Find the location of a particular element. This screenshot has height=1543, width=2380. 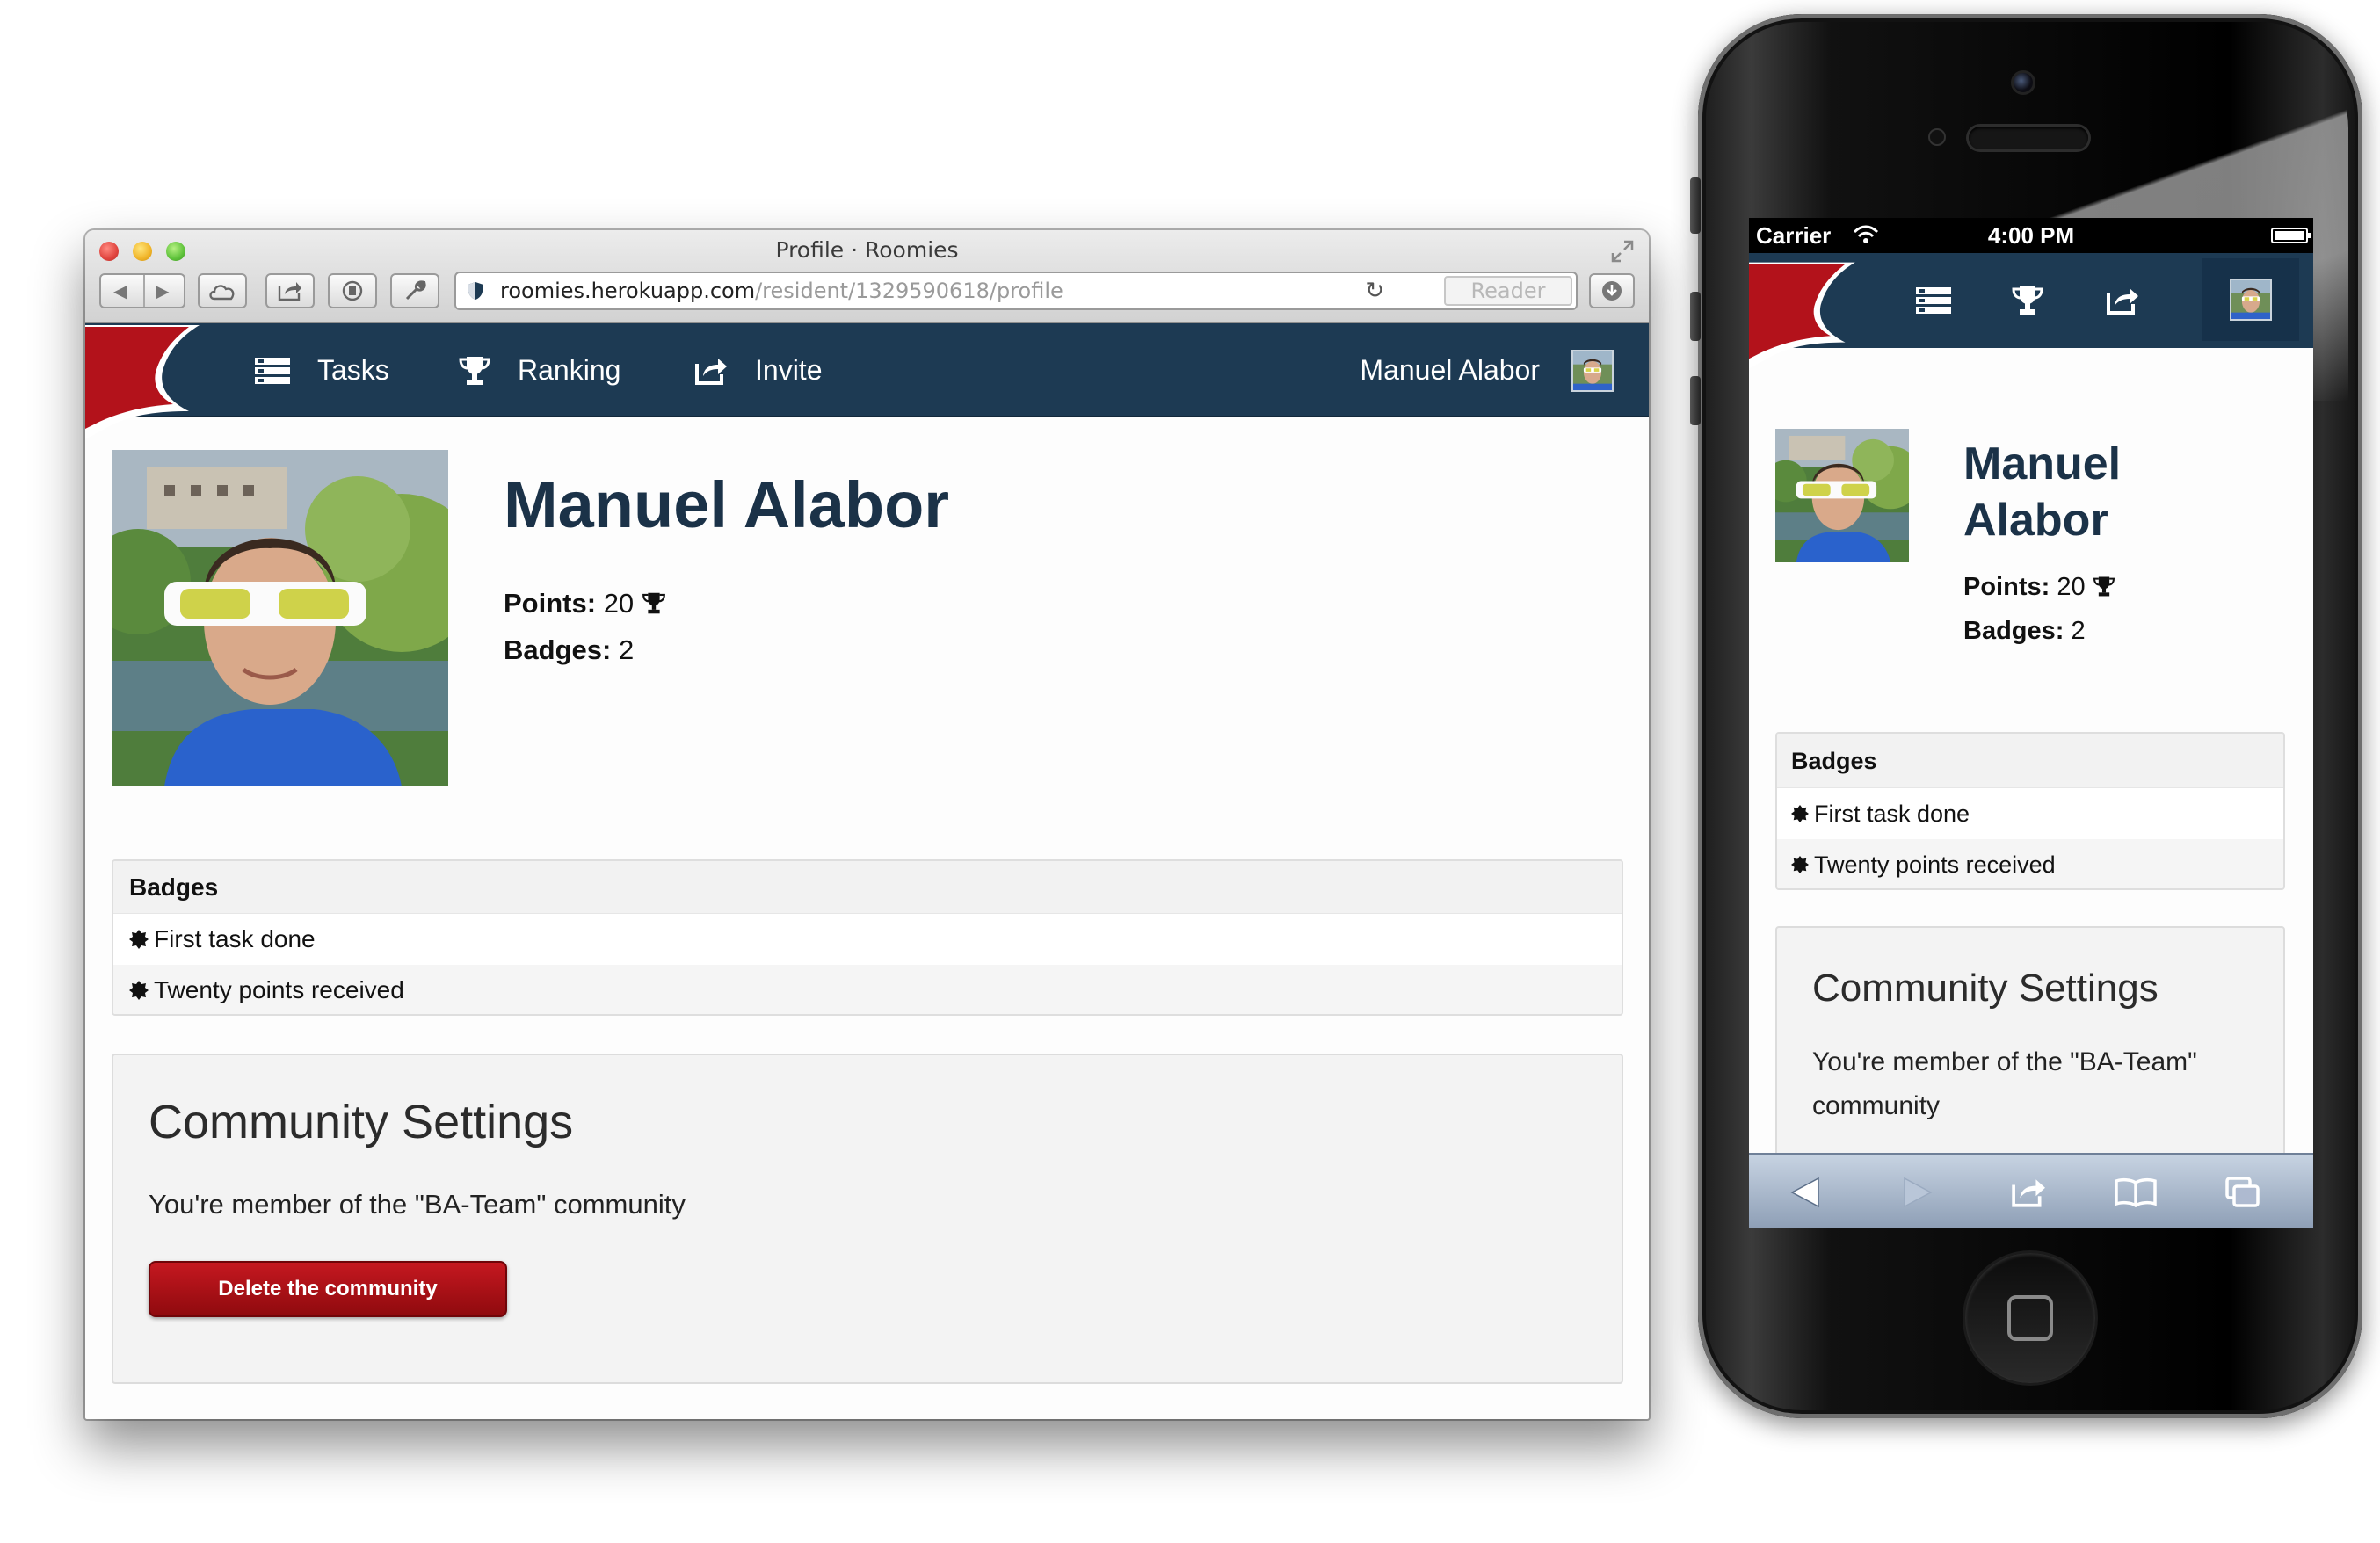

forward-button is located at coordinates (1918, 1192).